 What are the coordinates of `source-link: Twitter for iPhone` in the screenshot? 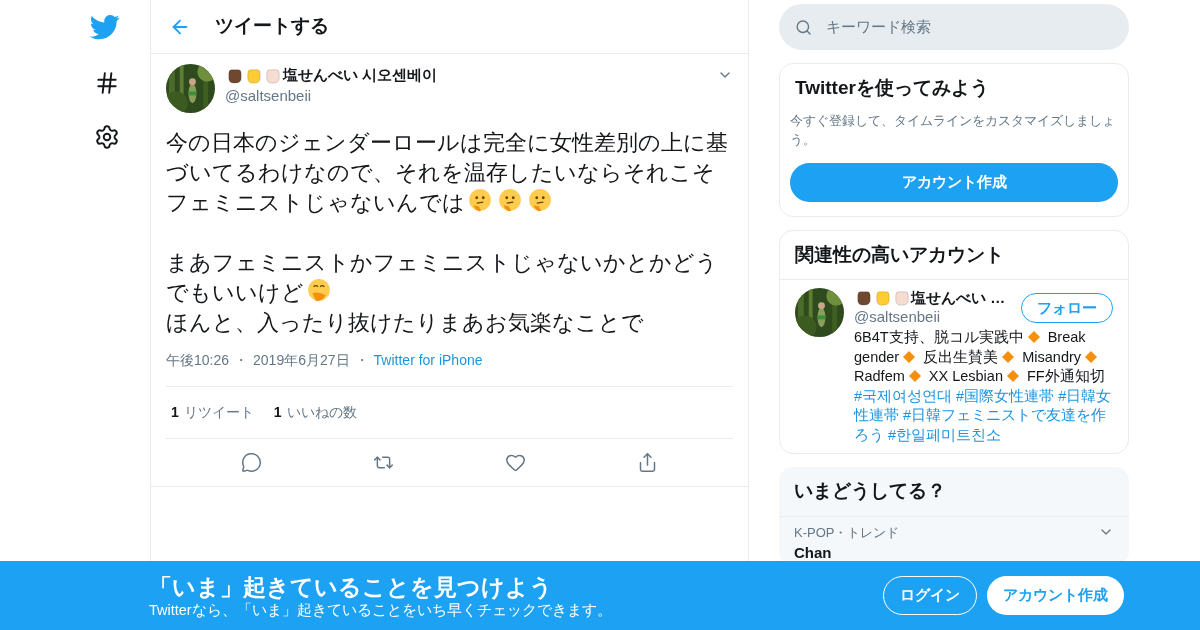 It's located at (428, 360).